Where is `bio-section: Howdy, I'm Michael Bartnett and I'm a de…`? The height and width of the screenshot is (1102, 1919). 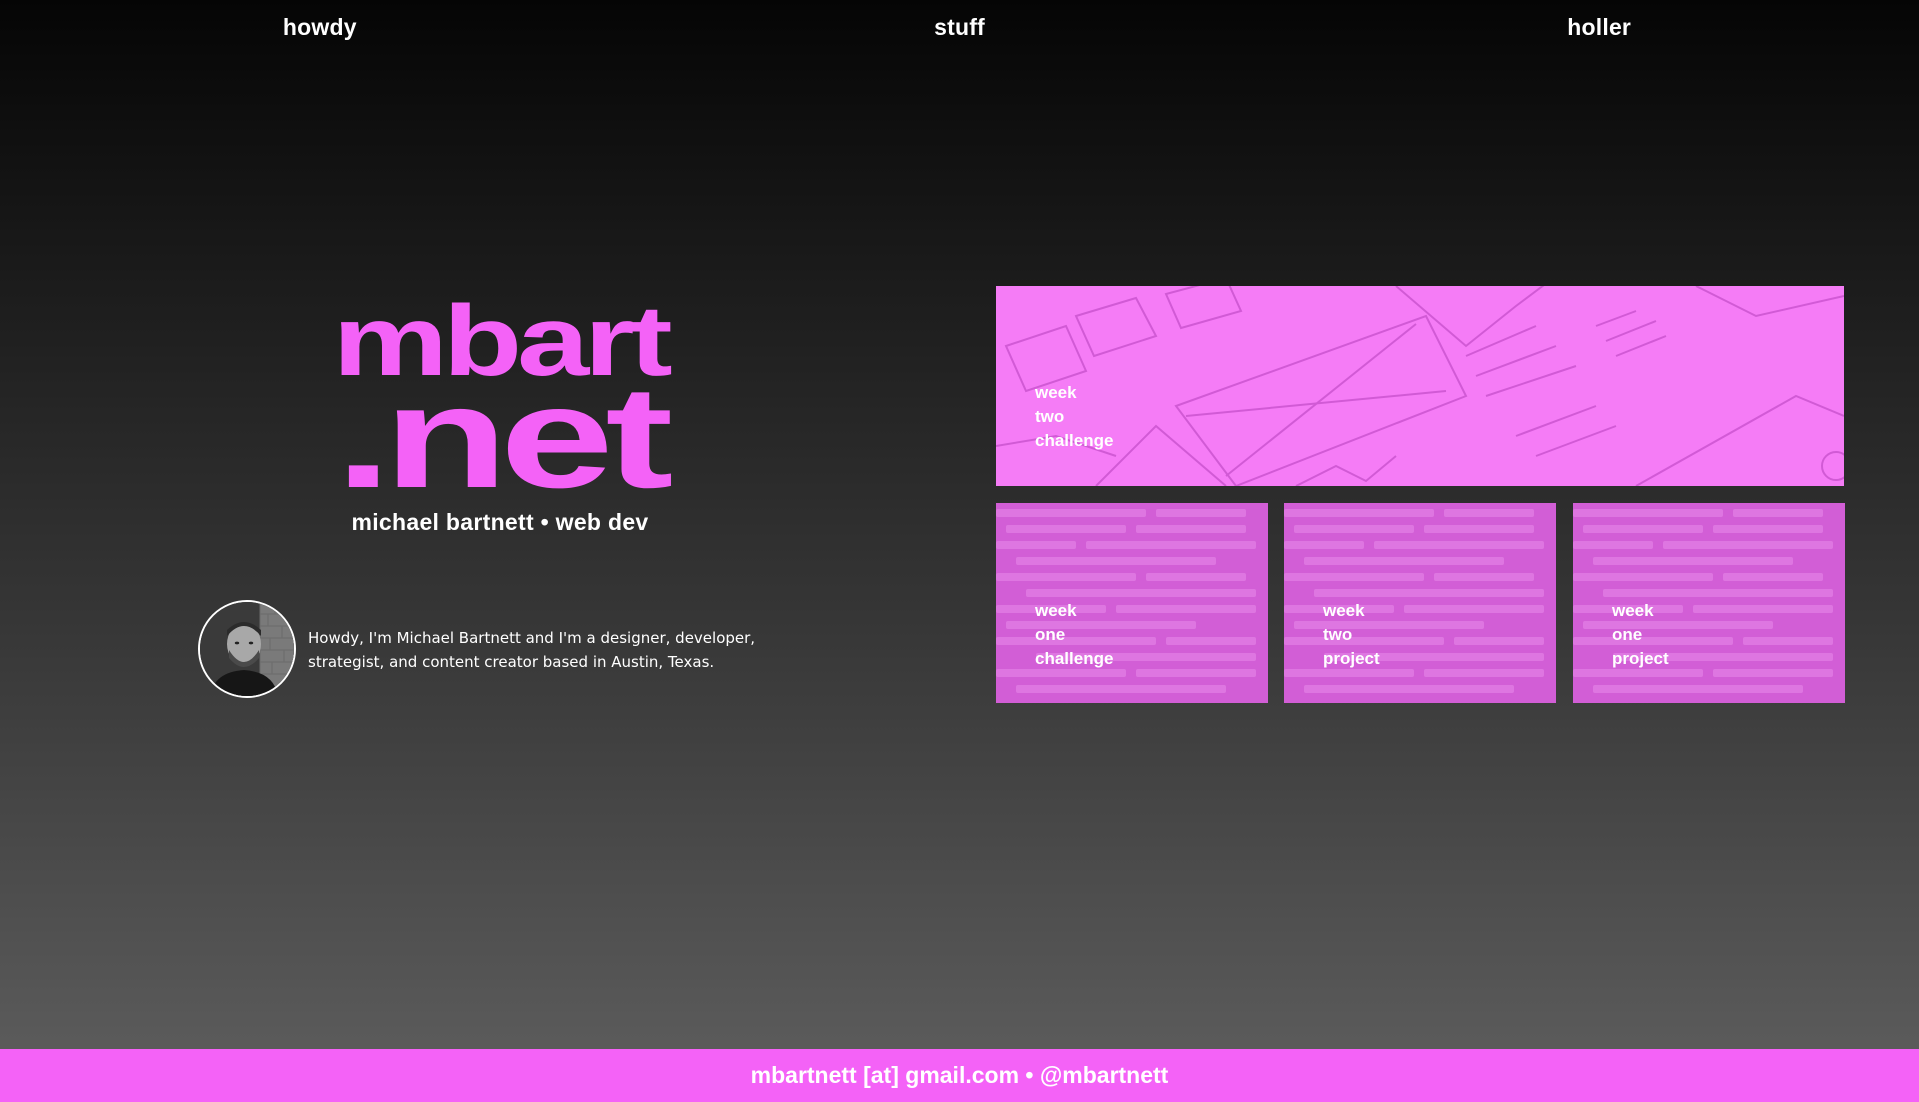
bio-section: Howdy, I'm Michael Bartnett and I'm a de… is located at coordinates (478, 650).